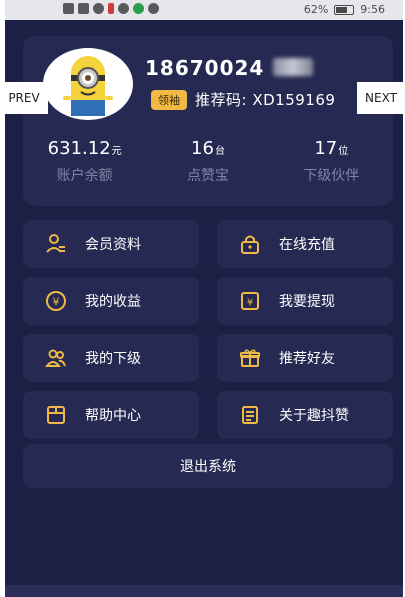  I want to click on stat-value: 16, so click(202, 148).